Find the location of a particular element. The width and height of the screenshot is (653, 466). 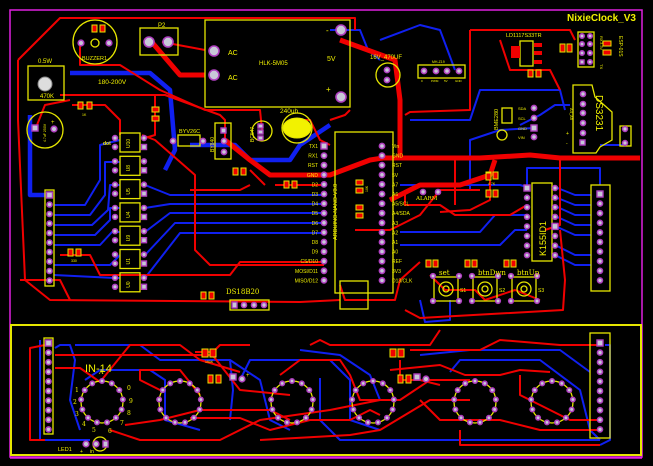

digit-label: 0 is located at coordinates (129, 388).